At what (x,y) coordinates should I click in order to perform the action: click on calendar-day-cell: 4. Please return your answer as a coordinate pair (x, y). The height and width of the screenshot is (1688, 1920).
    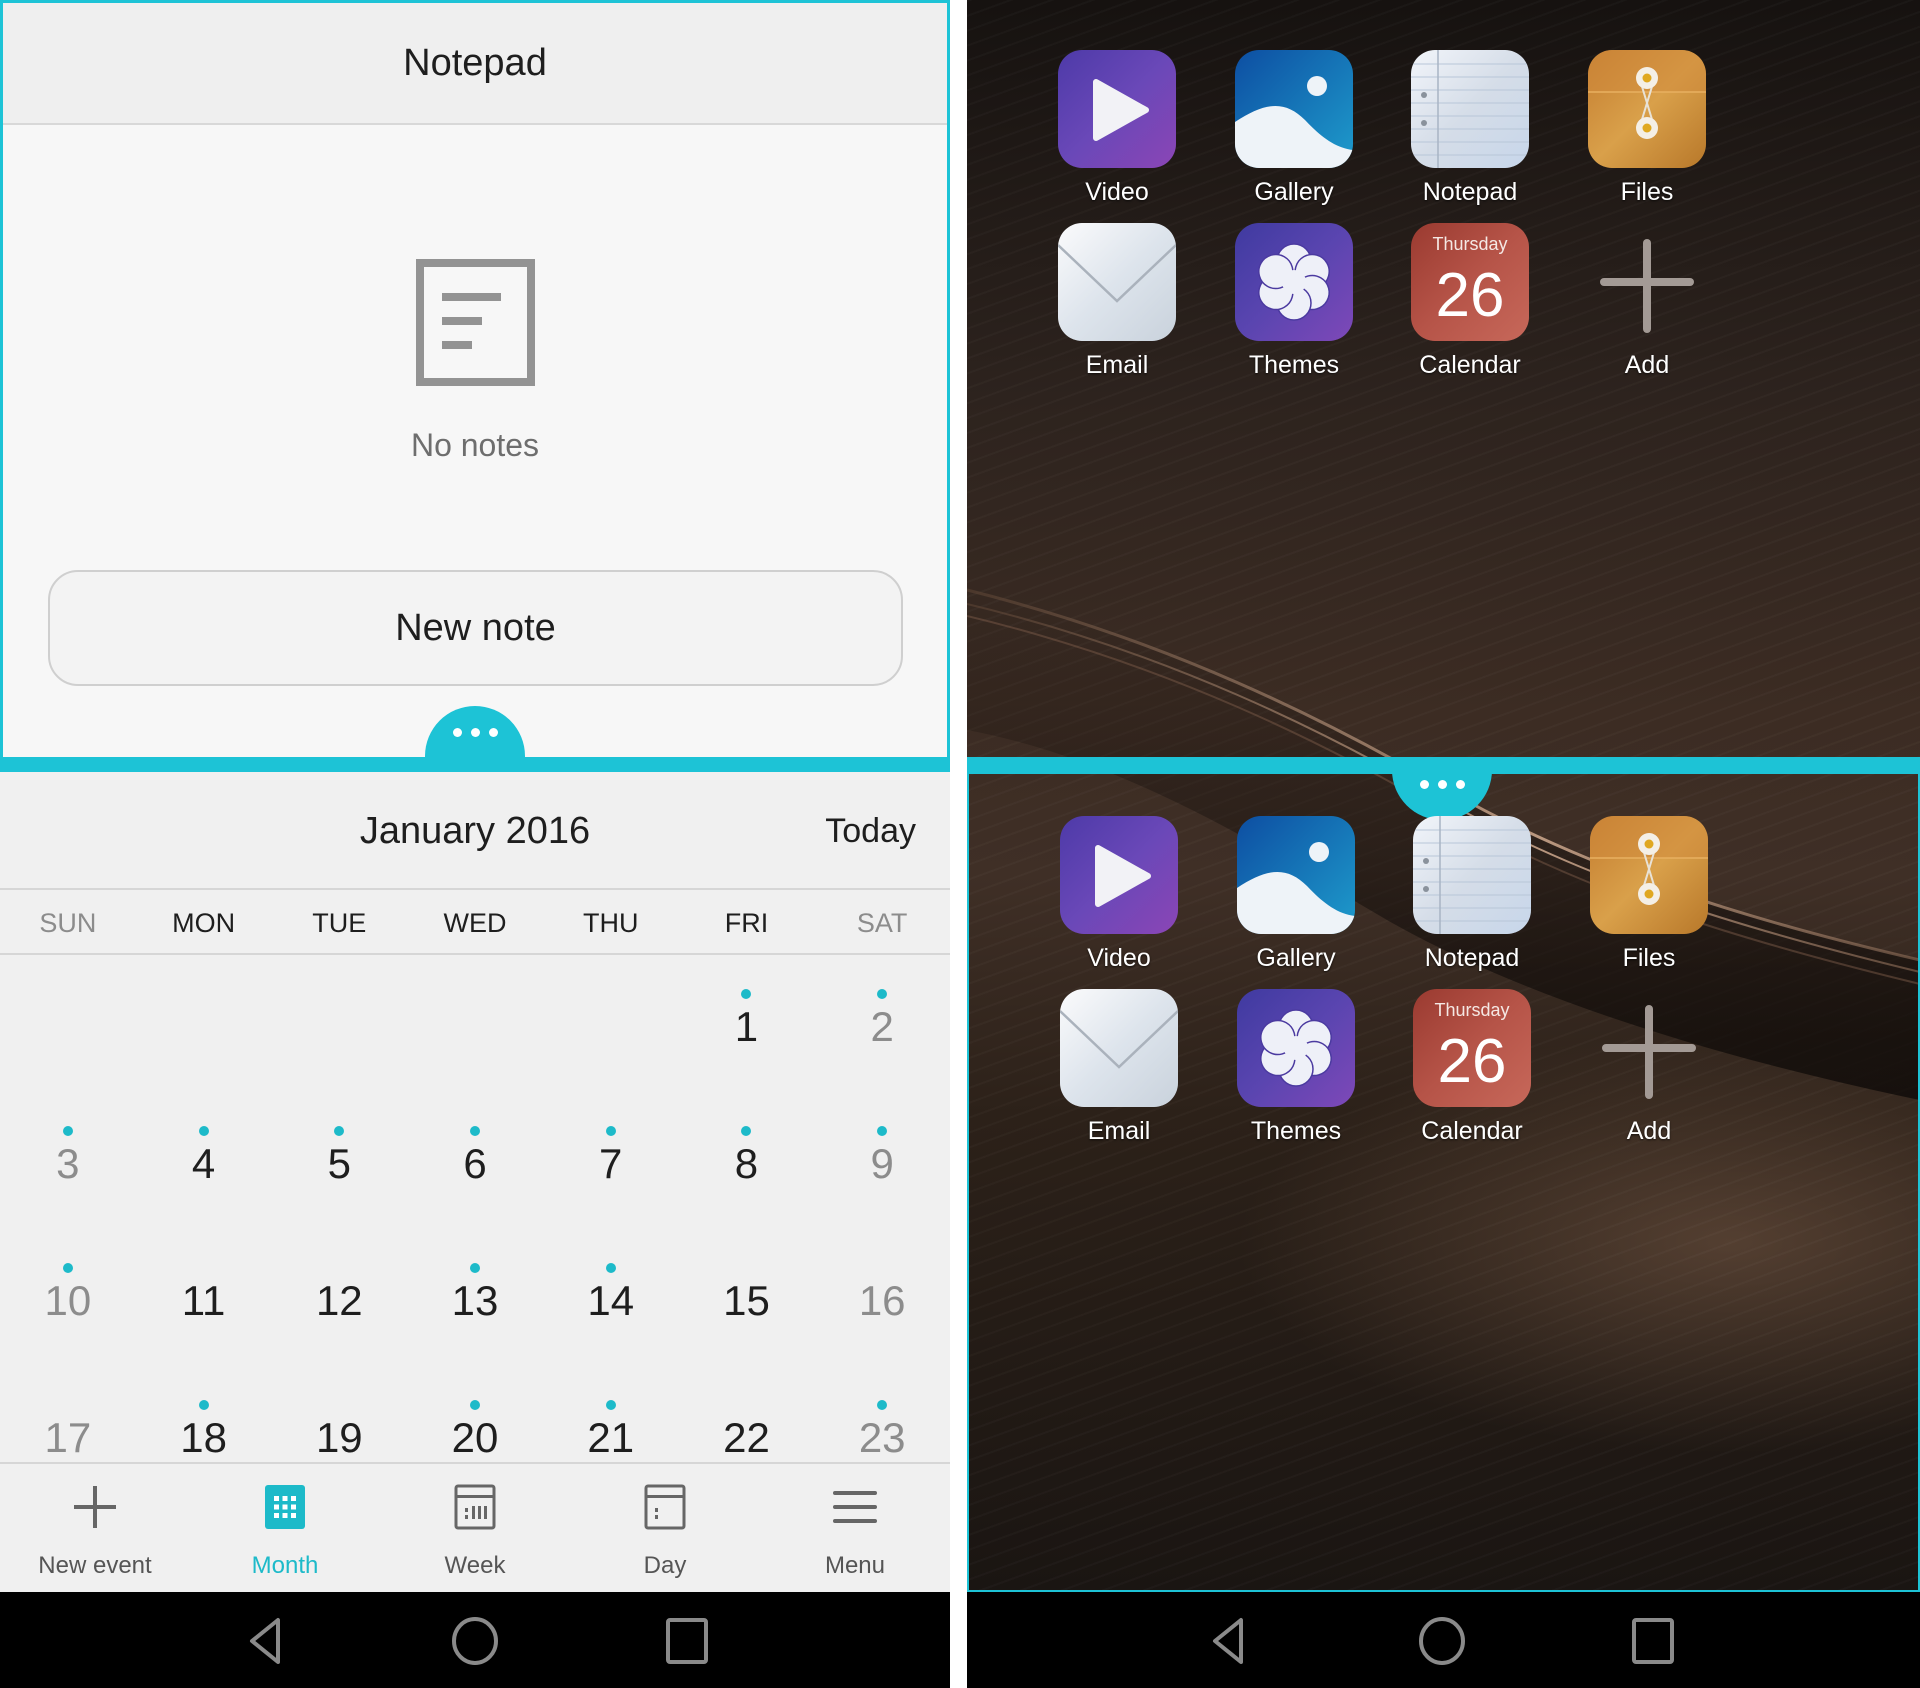
    Looking at the image, I should click on (204, 1162).